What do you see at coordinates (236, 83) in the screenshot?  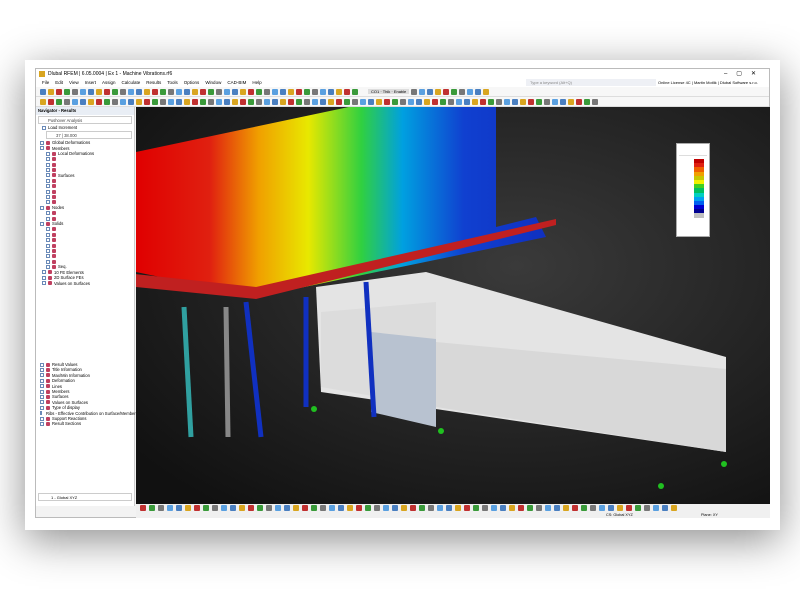 I see `menu-cad-bim: CAD-BIM` at bounding box center [236, 83].